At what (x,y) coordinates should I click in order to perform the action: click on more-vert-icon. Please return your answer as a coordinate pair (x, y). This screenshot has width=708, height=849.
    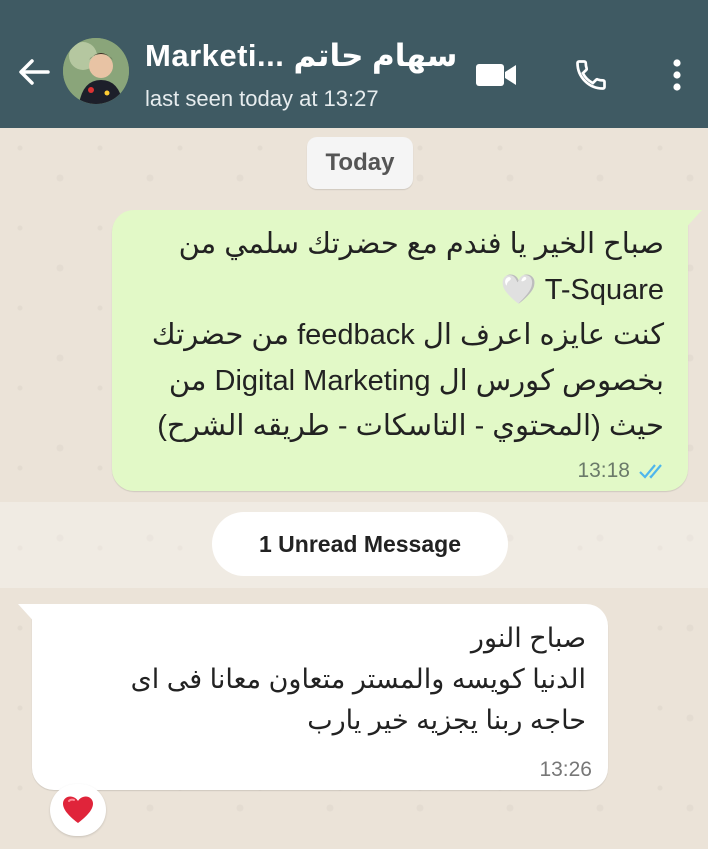
    Looking at the image, I should click on (677, 75).